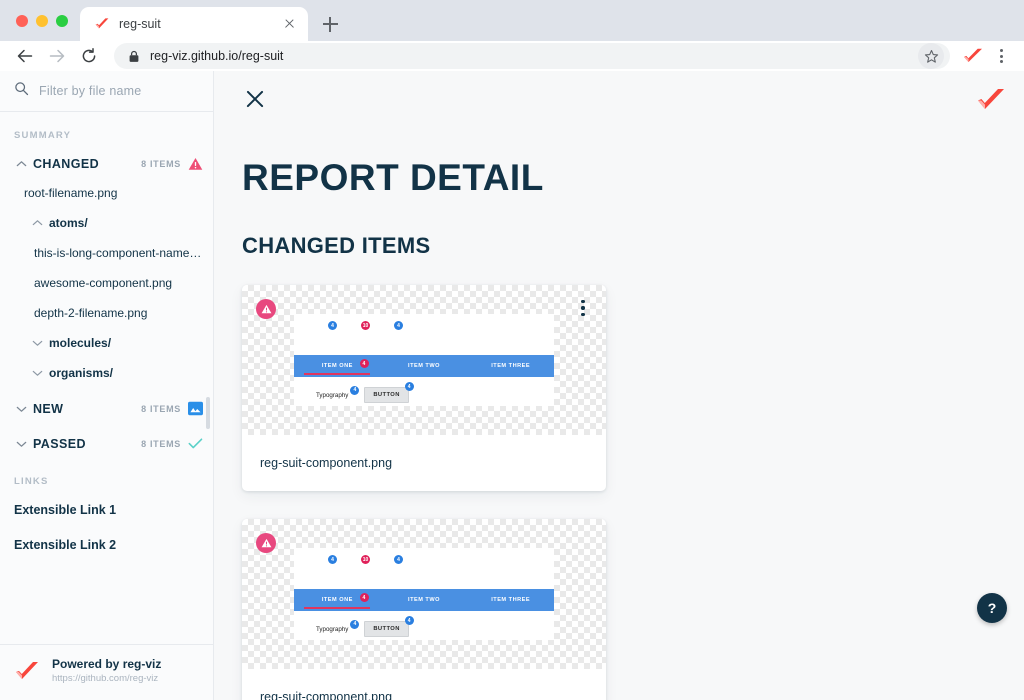  Describe the element at coordinates (511, 600) in the screenshot. I see `tab-mock-item-three: ITEM THREE` at that location.